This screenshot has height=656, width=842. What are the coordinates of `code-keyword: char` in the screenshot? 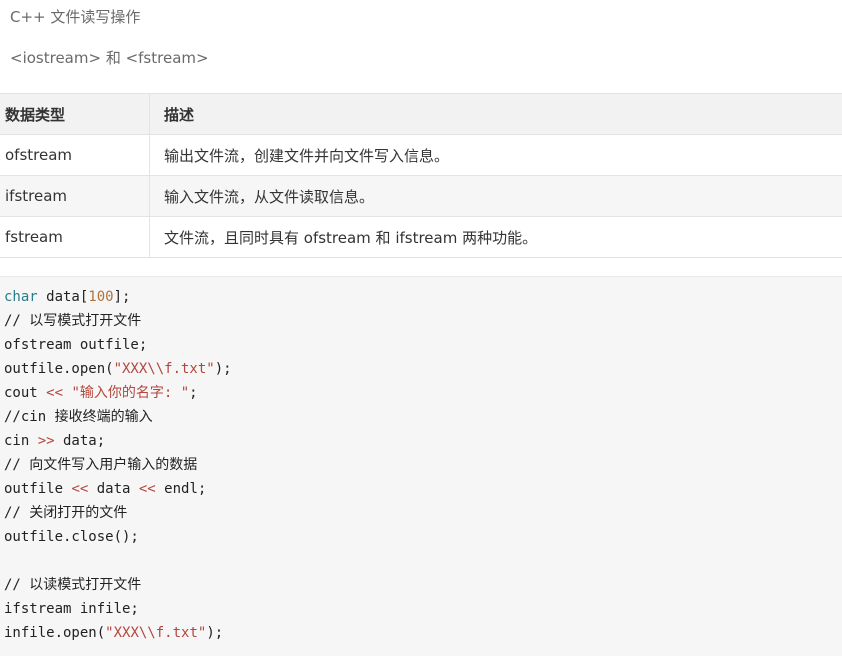 It's located at (21, 297).